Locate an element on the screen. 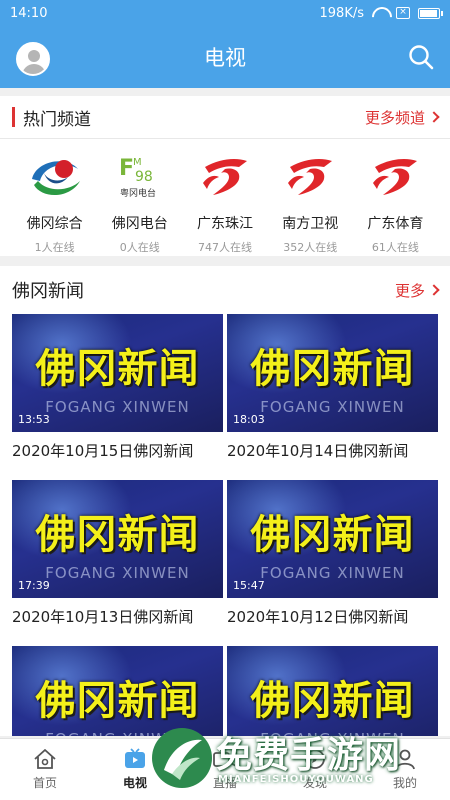 The height and width of the screenshot is (800, 450). video-thumbnail: 佛冈新闻 FOGANG XINWEN 17:39 is located at coordinates (117, 539).